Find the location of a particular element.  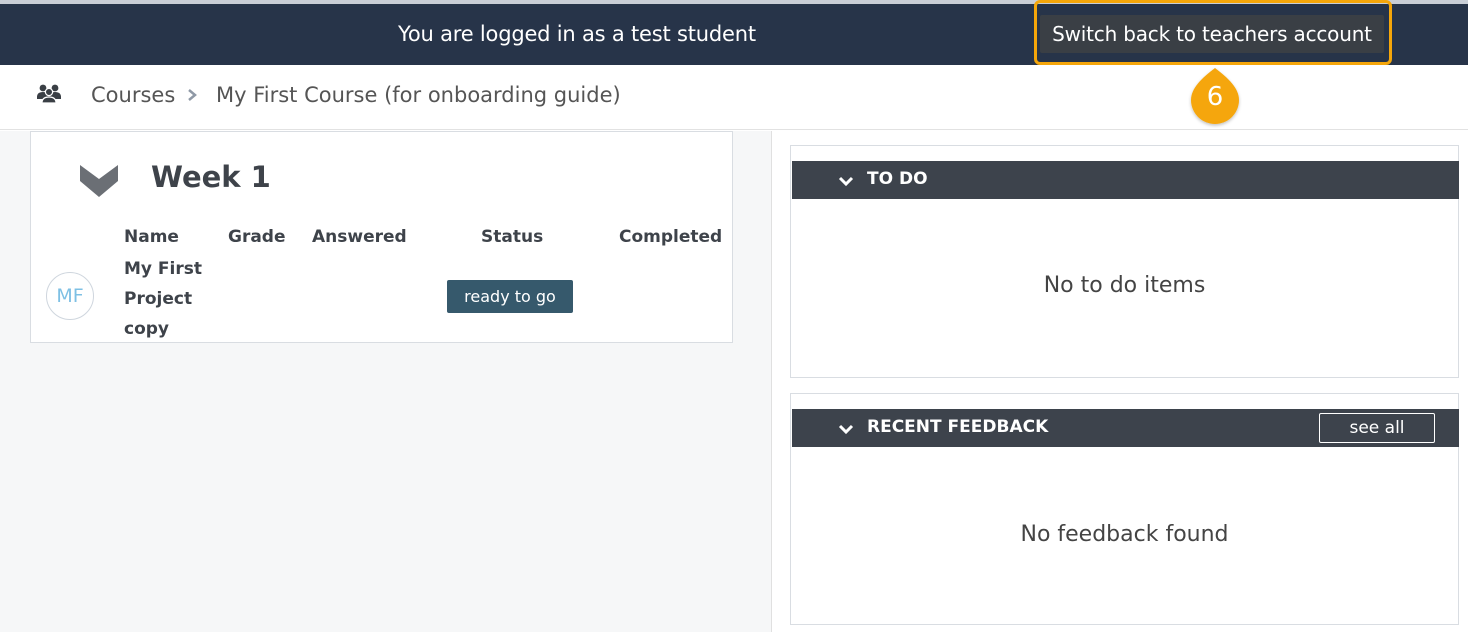

status-badge: ready to go is located at coordinates (510, 296).